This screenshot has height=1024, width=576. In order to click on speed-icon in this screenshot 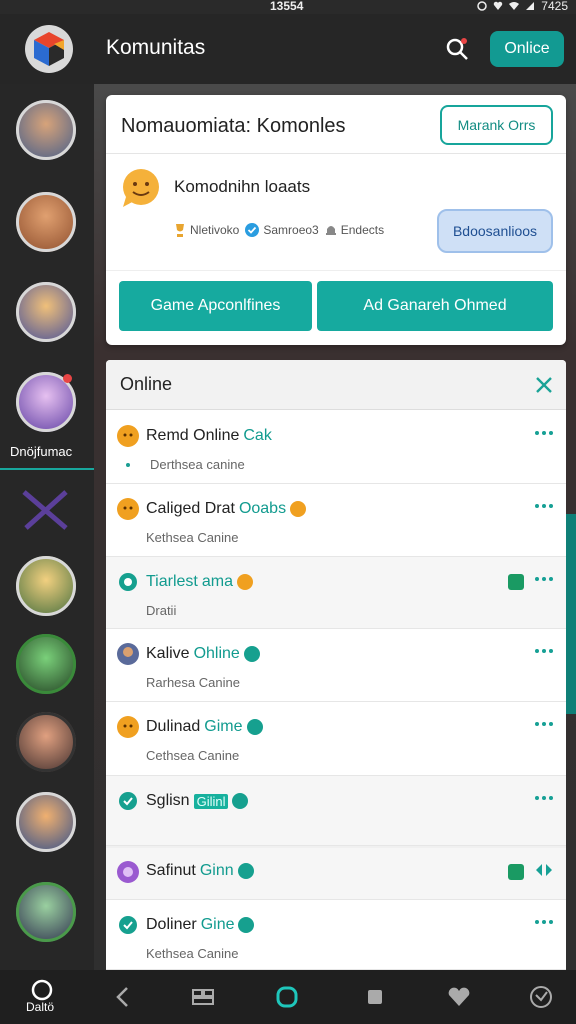, I will do `click(541, 997)`.